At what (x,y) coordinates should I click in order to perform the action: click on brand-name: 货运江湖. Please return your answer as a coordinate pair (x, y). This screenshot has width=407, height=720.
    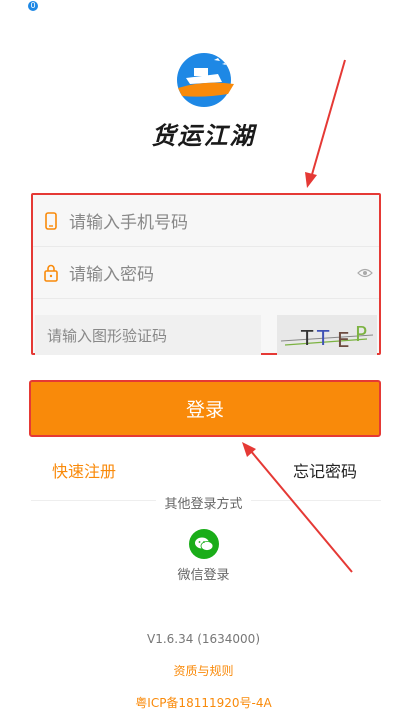
    Looking at the image, I should click on (203, 136).